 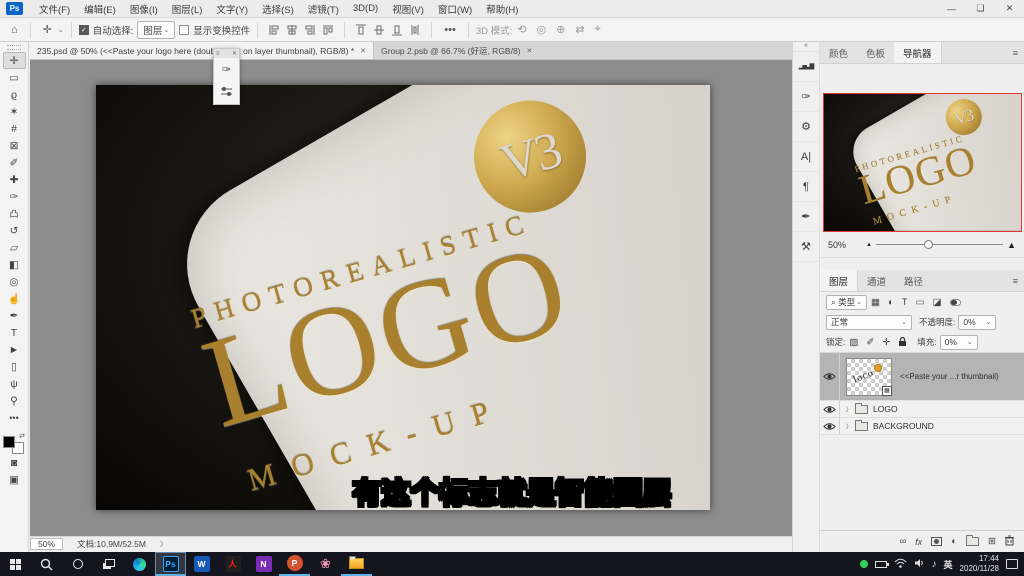 I want to click on distribute-vertical-icon, so click(x=415, y=30).